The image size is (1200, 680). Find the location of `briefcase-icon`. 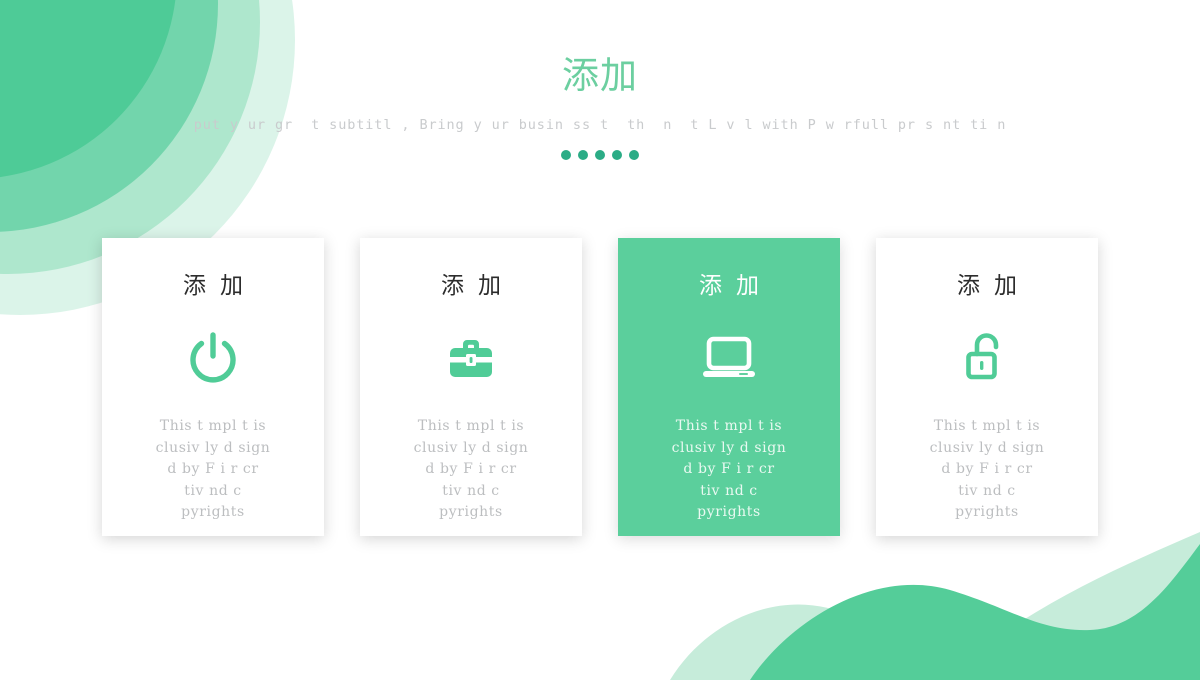

briefcase-icon is located at coordinates (471, 357).